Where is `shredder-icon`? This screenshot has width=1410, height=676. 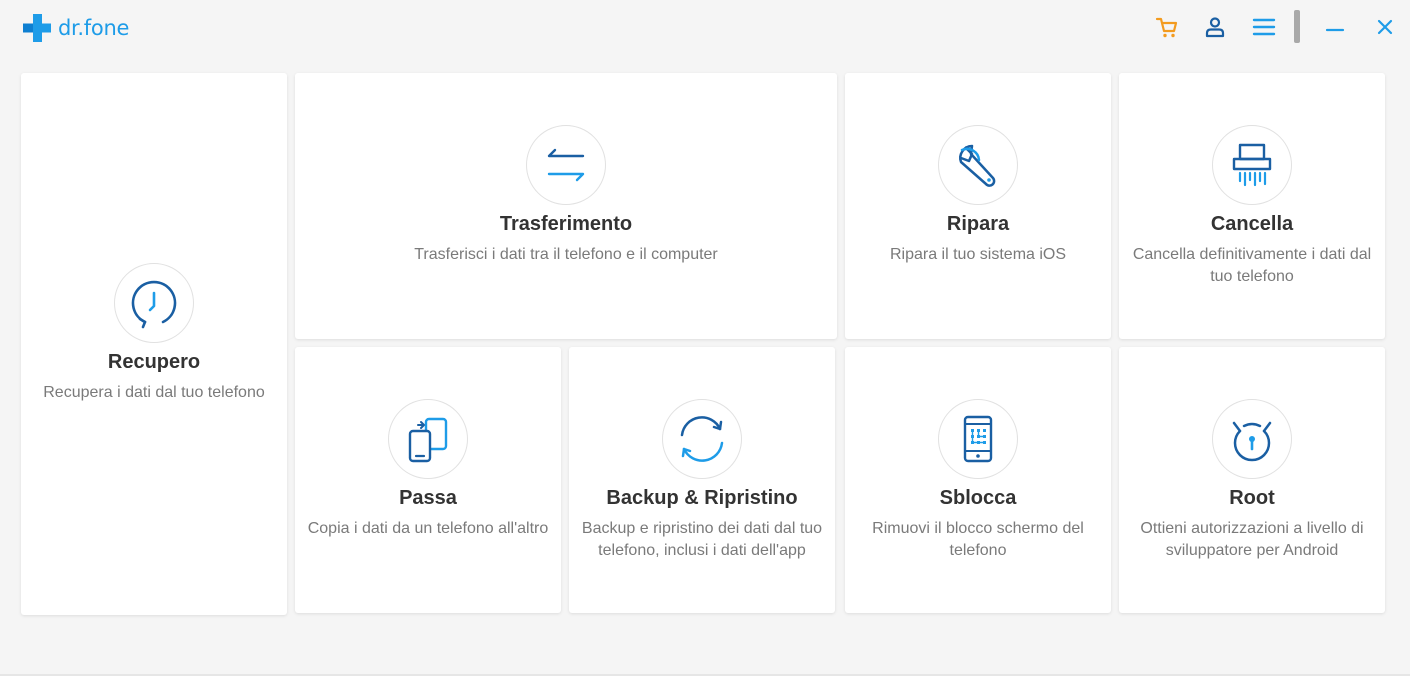
shredder-icon is located at coordinates (1252, 165).